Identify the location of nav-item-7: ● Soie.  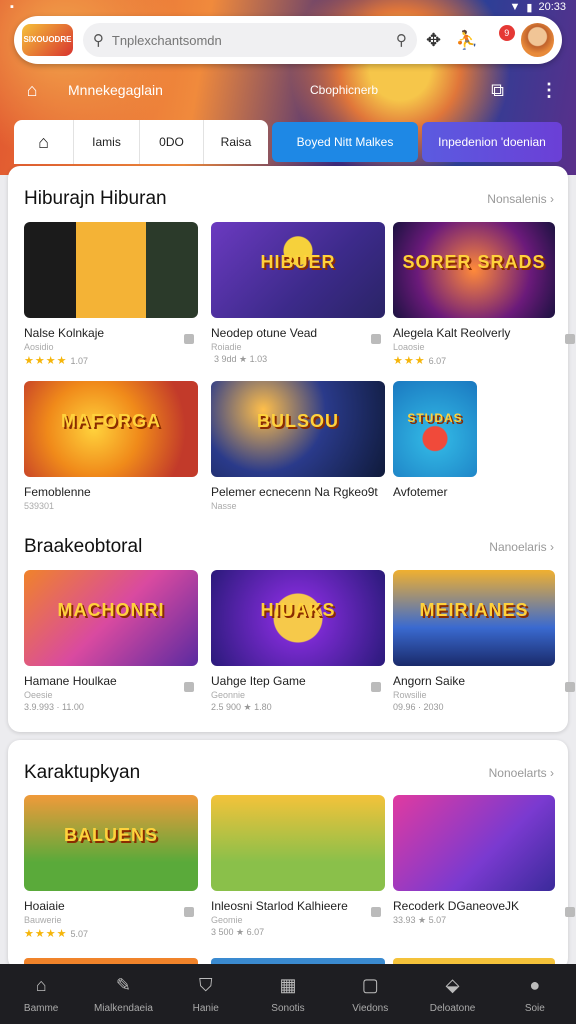
(535, 994).